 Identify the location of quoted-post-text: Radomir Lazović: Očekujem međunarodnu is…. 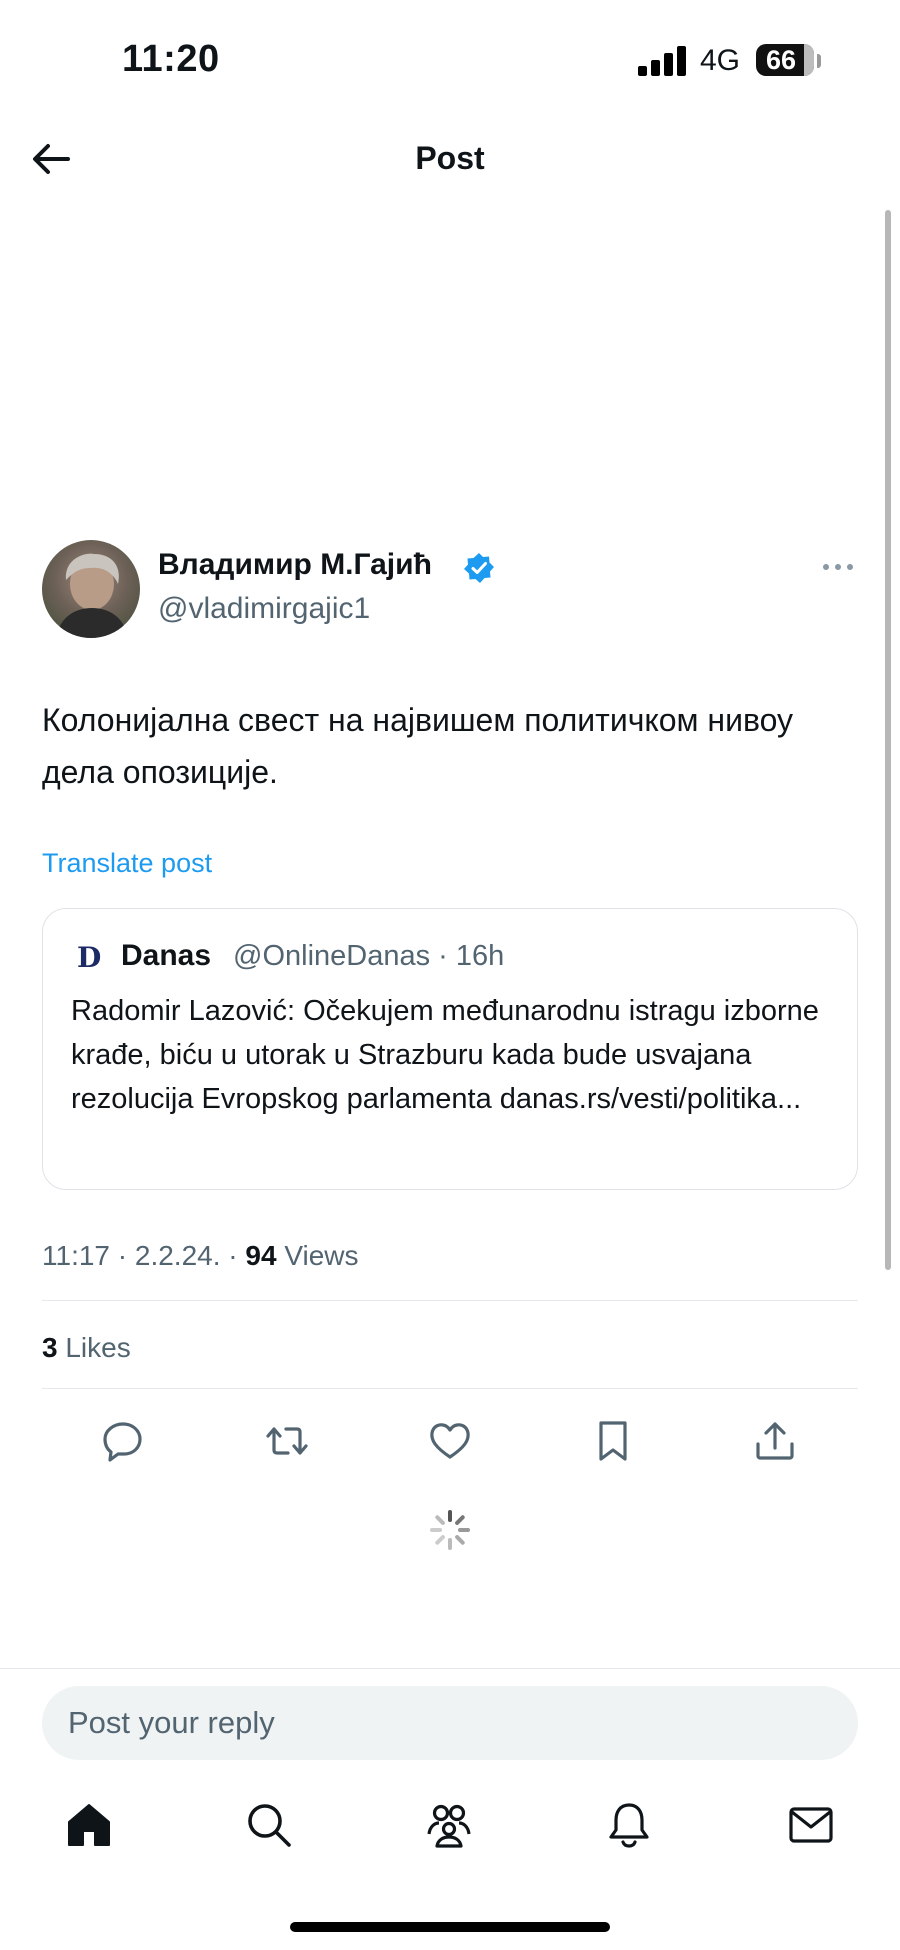
(445, 1055).